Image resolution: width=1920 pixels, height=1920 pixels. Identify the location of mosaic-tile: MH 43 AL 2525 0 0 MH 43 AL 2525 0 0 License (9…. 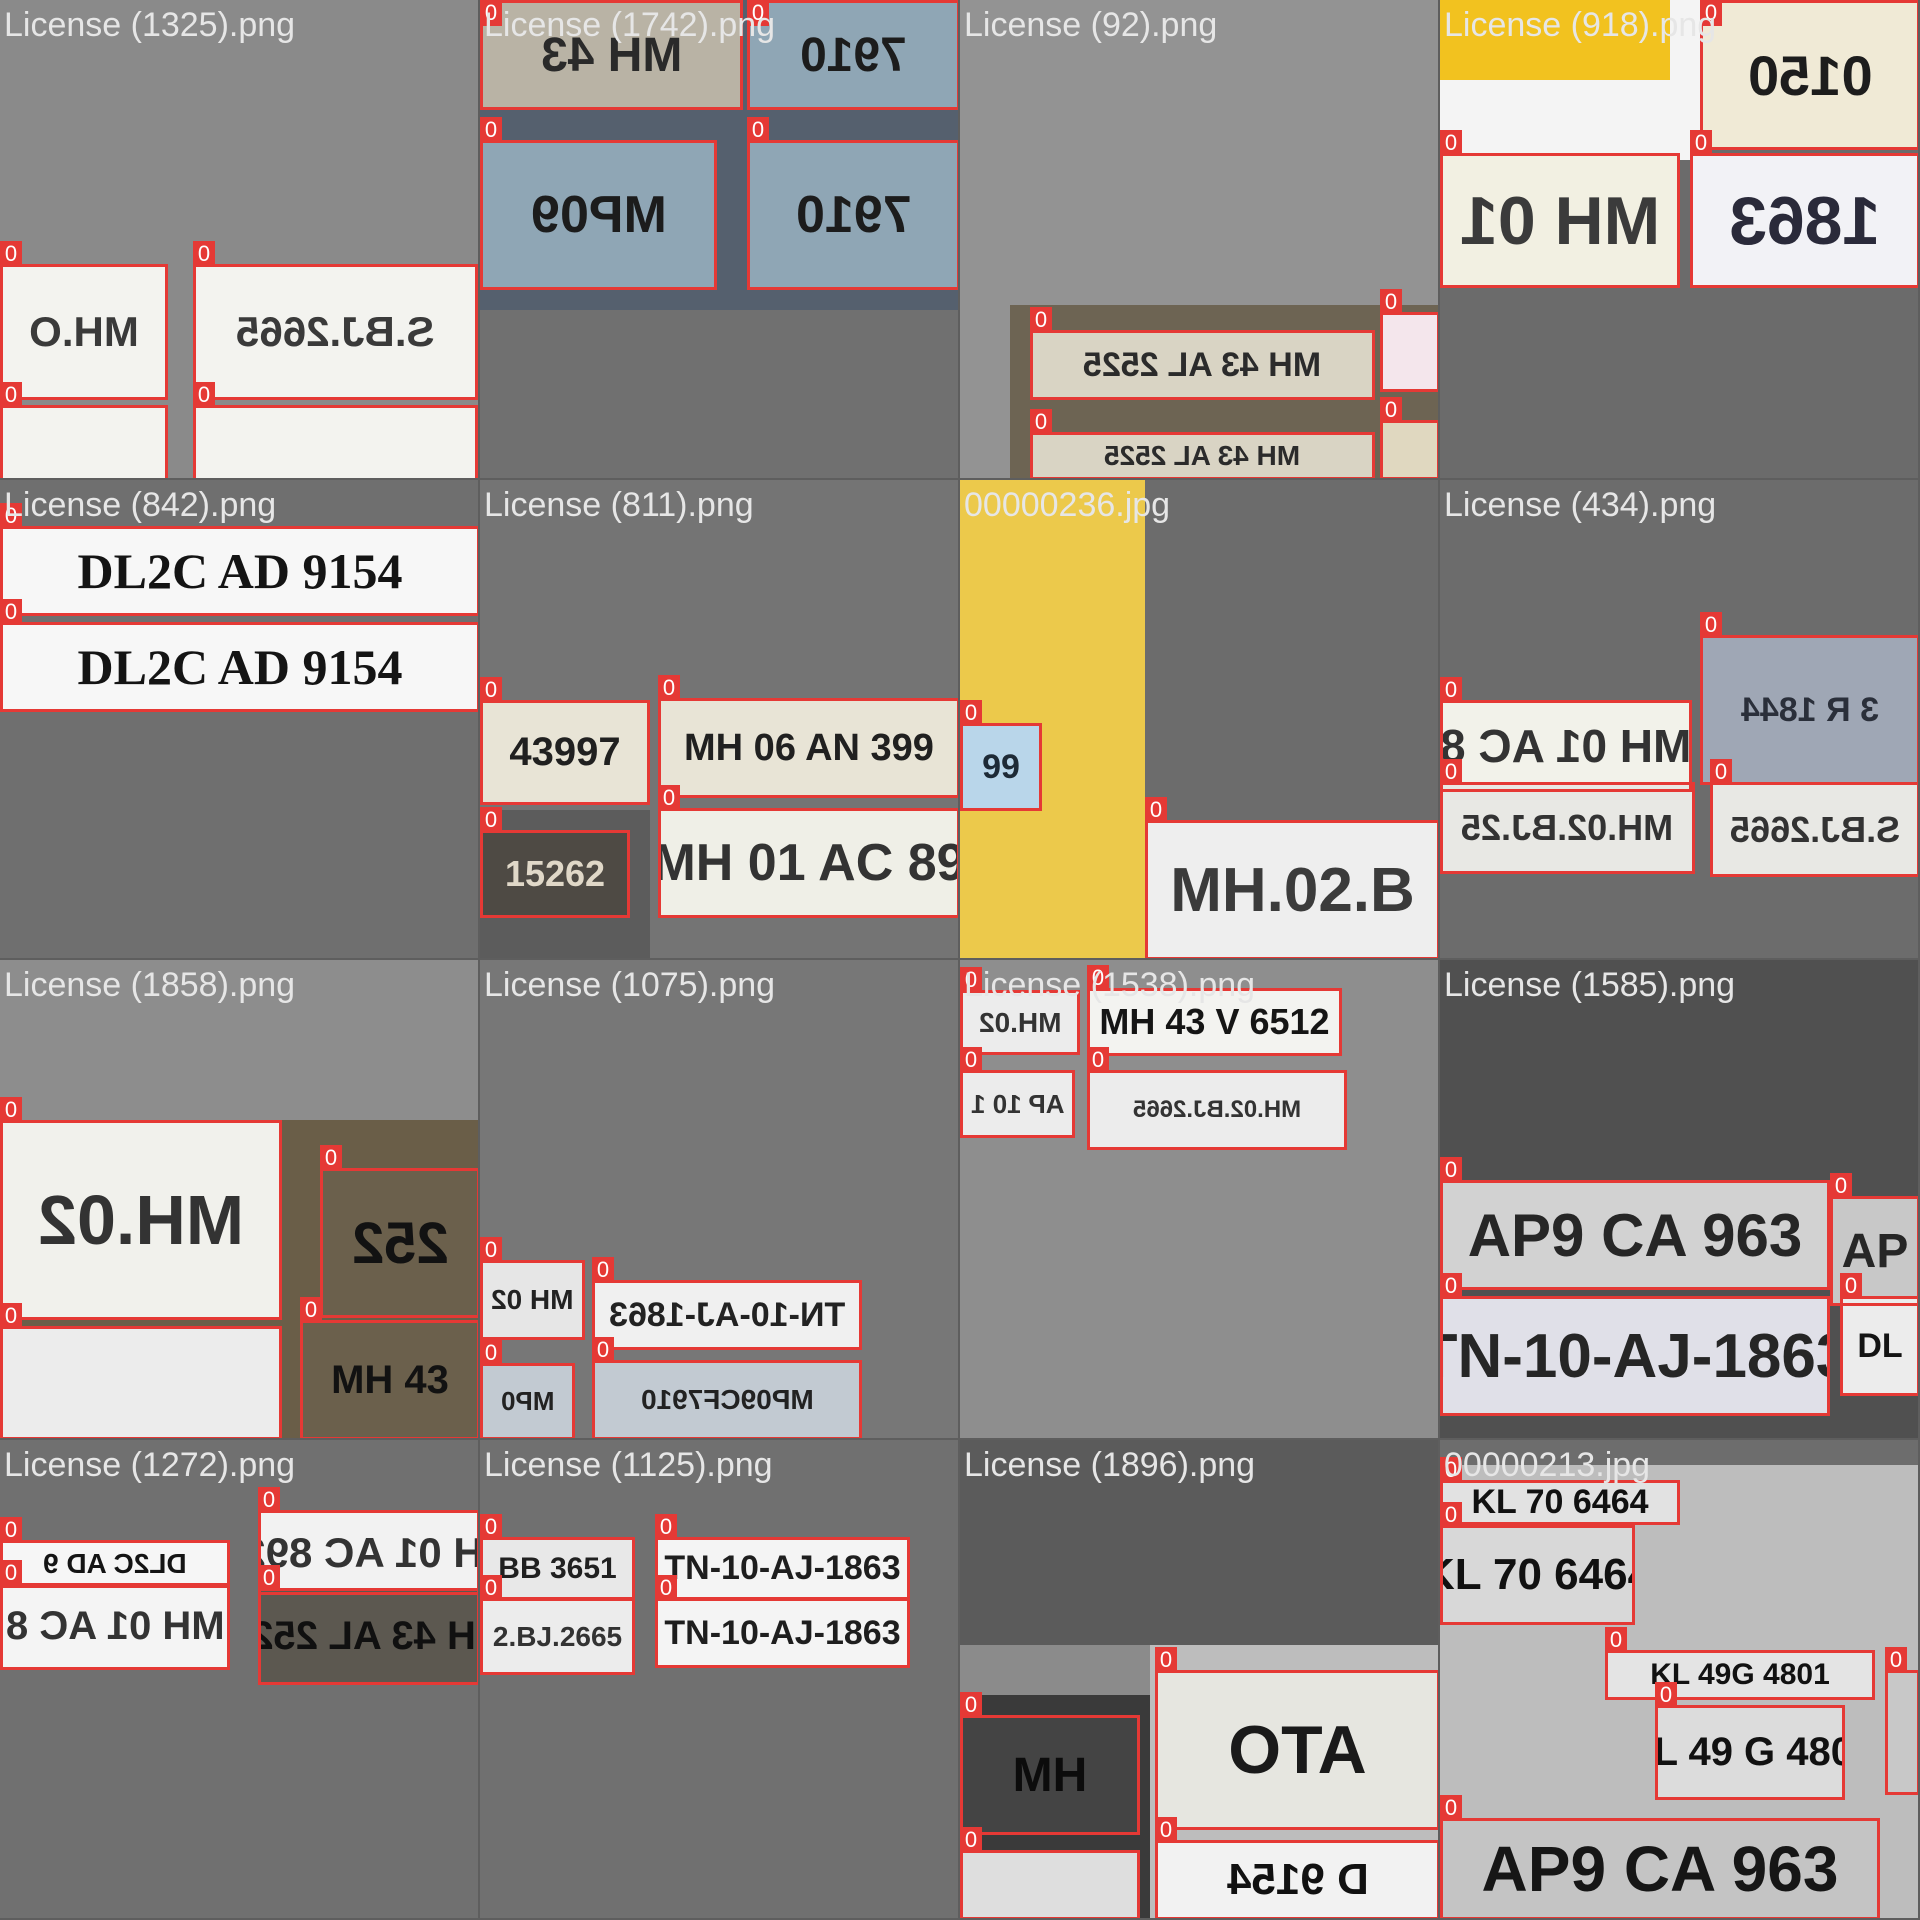
(1200, 240).